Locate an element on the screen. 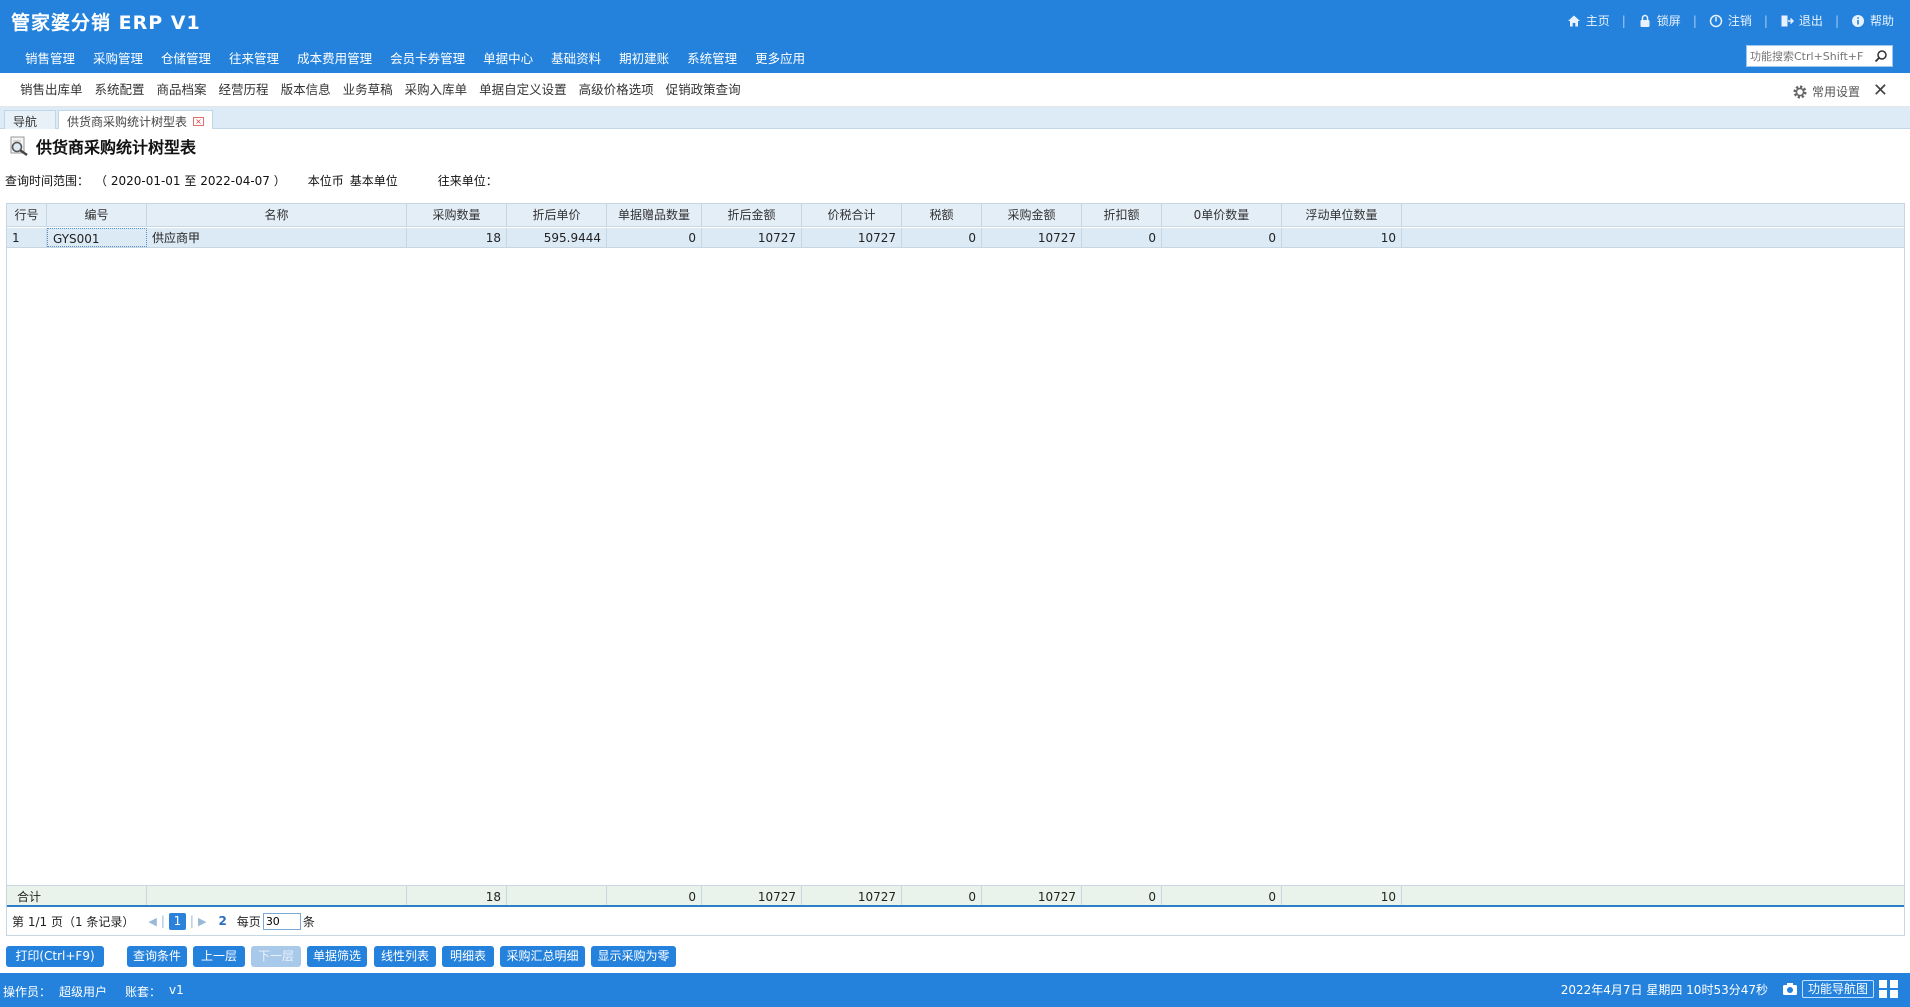 The image size is (1910, 1007). range-label: 查询时间范围： is located at coordinates (47, 181).